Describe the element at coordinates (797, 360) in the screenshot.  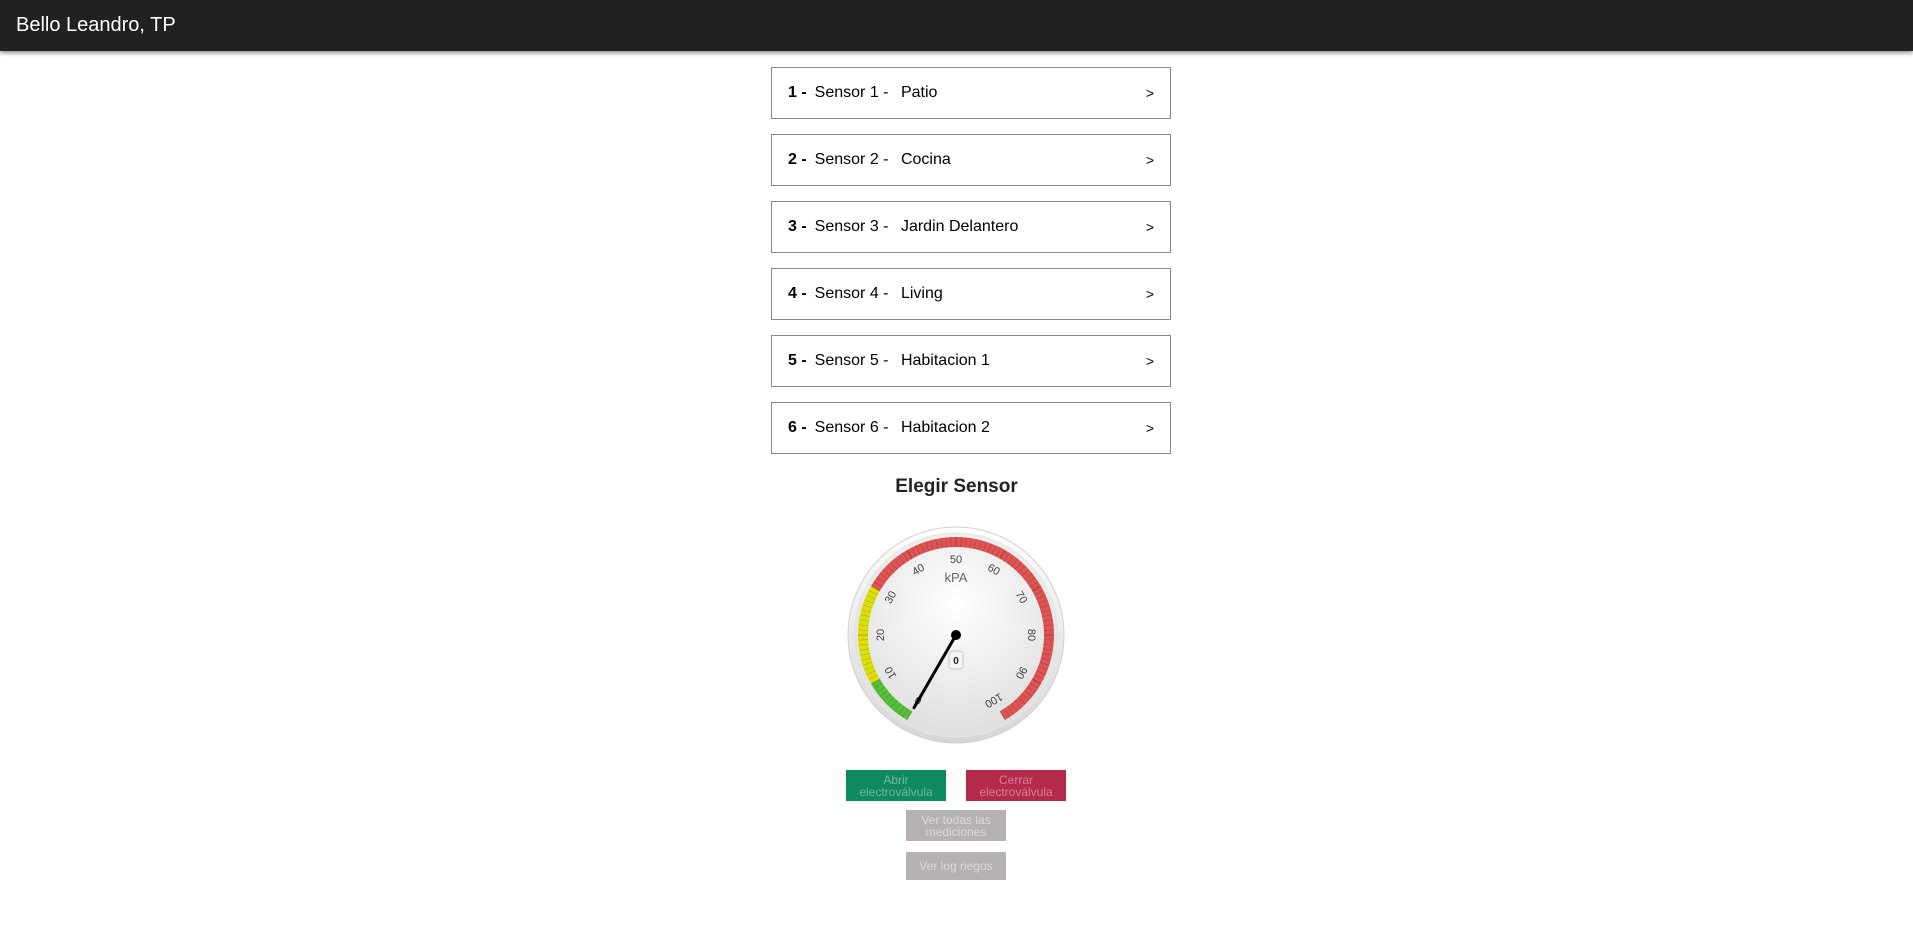
I see `sensor-number: 5 -` at that location.